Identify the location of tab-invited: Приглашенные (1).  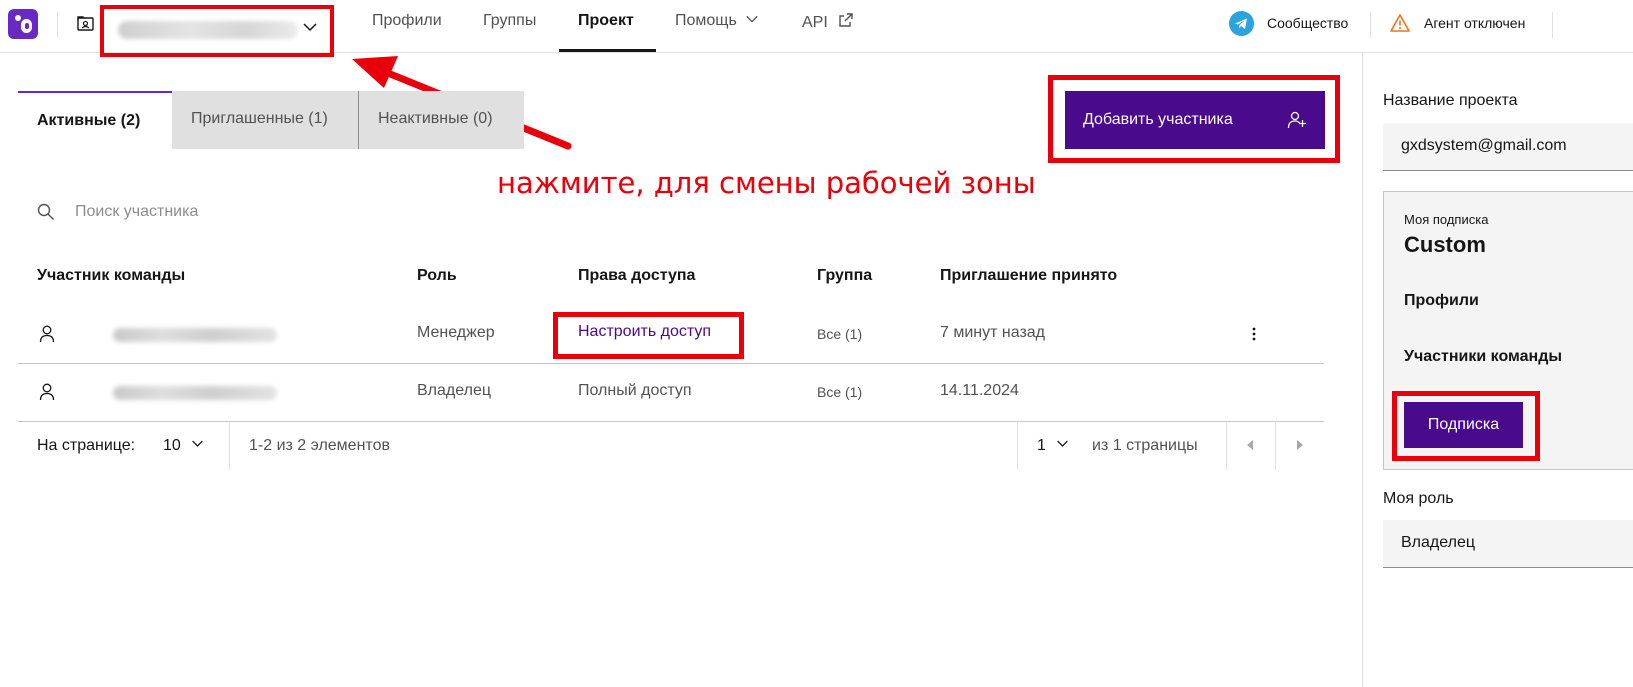
(265, 120).